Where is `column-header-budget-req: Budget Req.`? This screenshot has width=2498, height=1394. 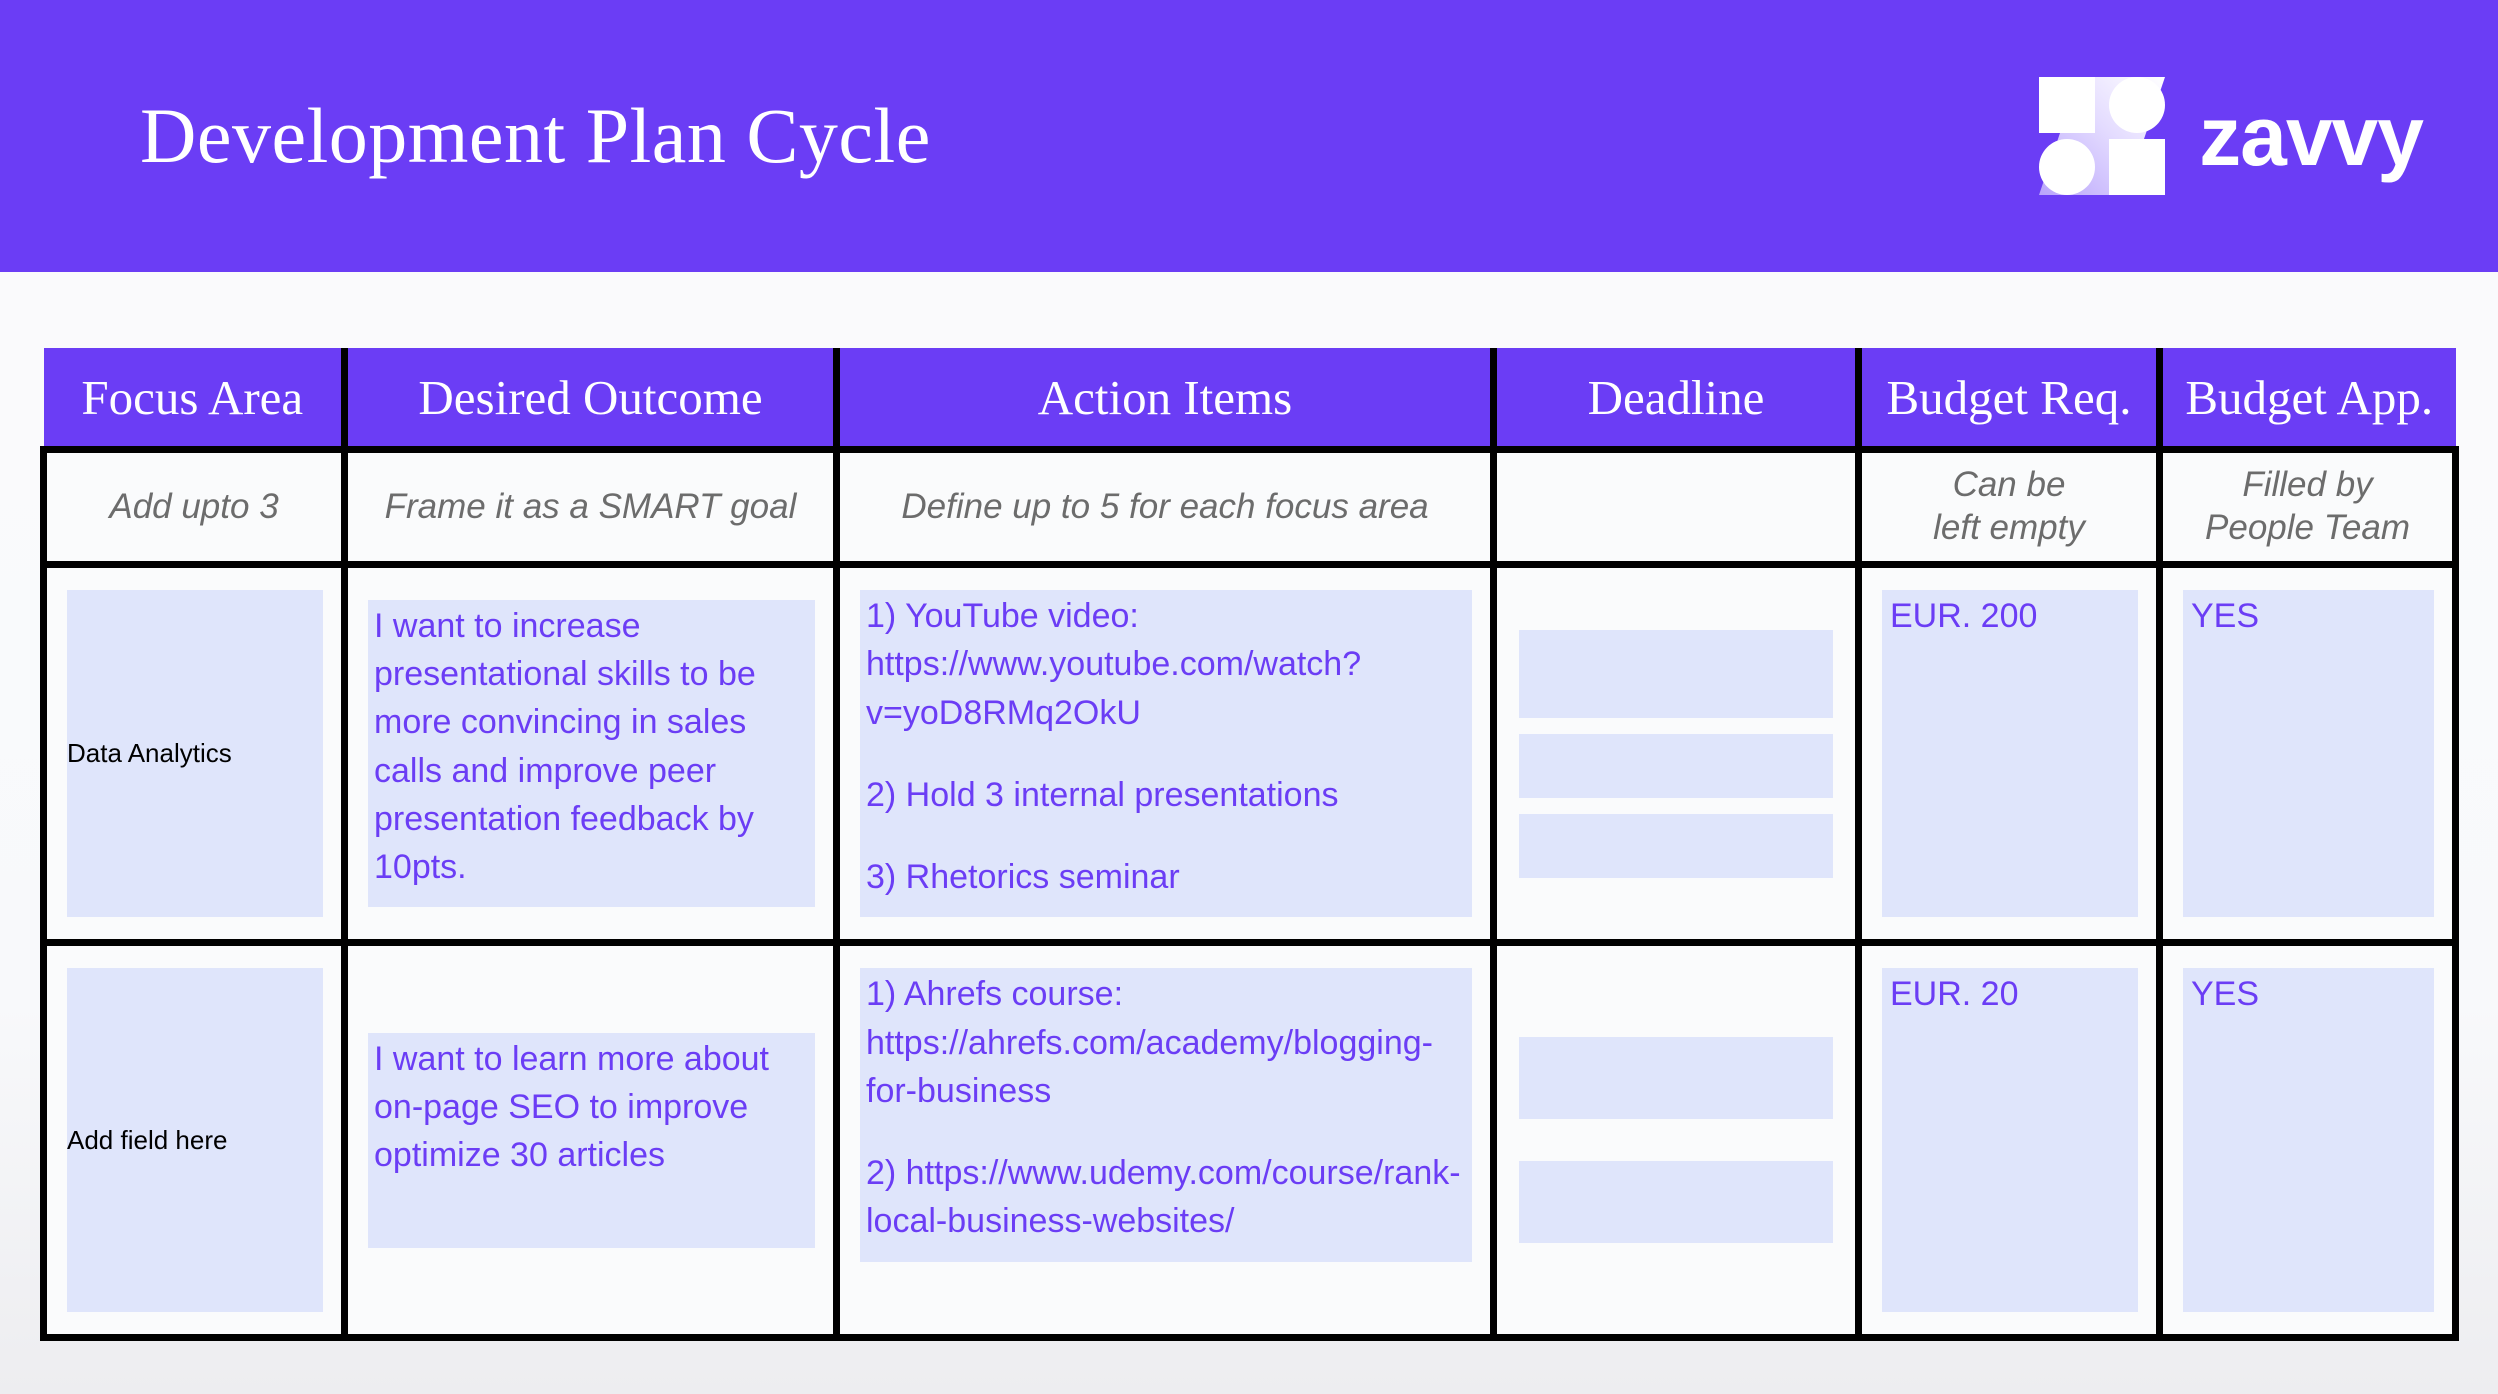 column-header-budget-req: Budget Req. is located at coordinates (2009, 399).